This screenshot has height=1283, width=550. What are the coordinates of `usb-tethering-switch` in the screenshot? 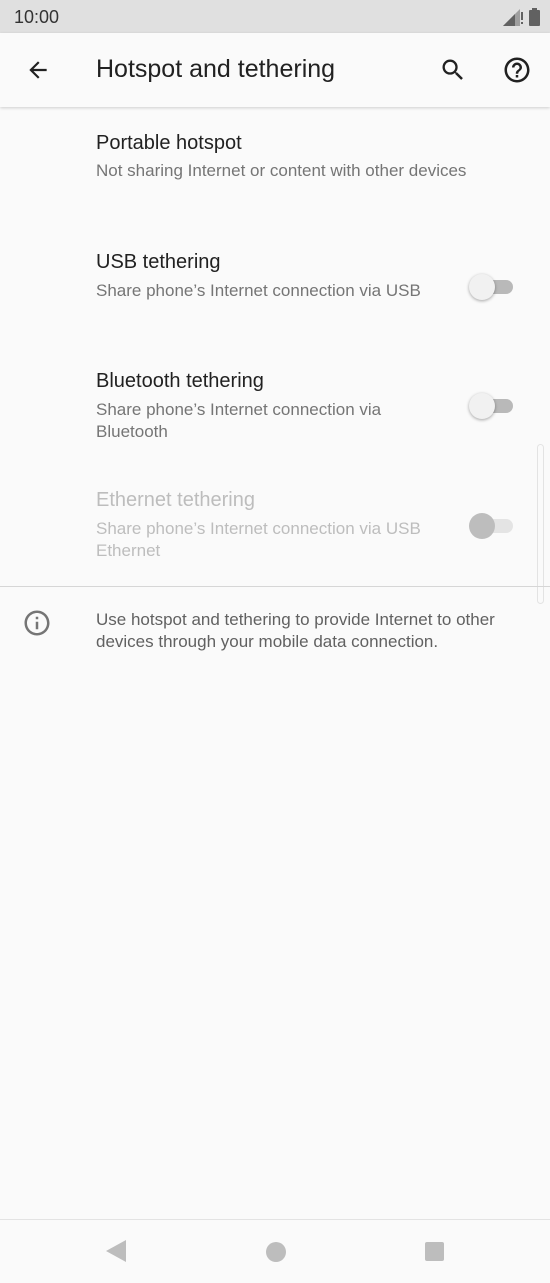 It's located at (492, 287).